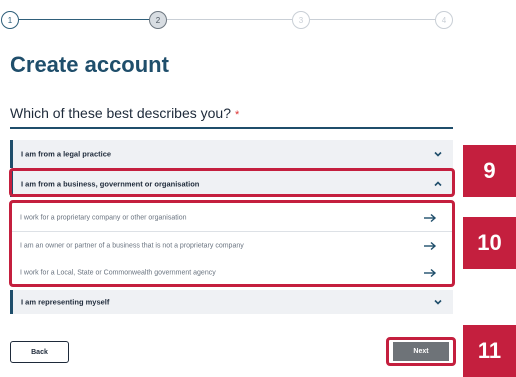  Describe the element at coordinates (121, 113) in the screenshot. I see `question-text: Which of these best describes you?` at that location.